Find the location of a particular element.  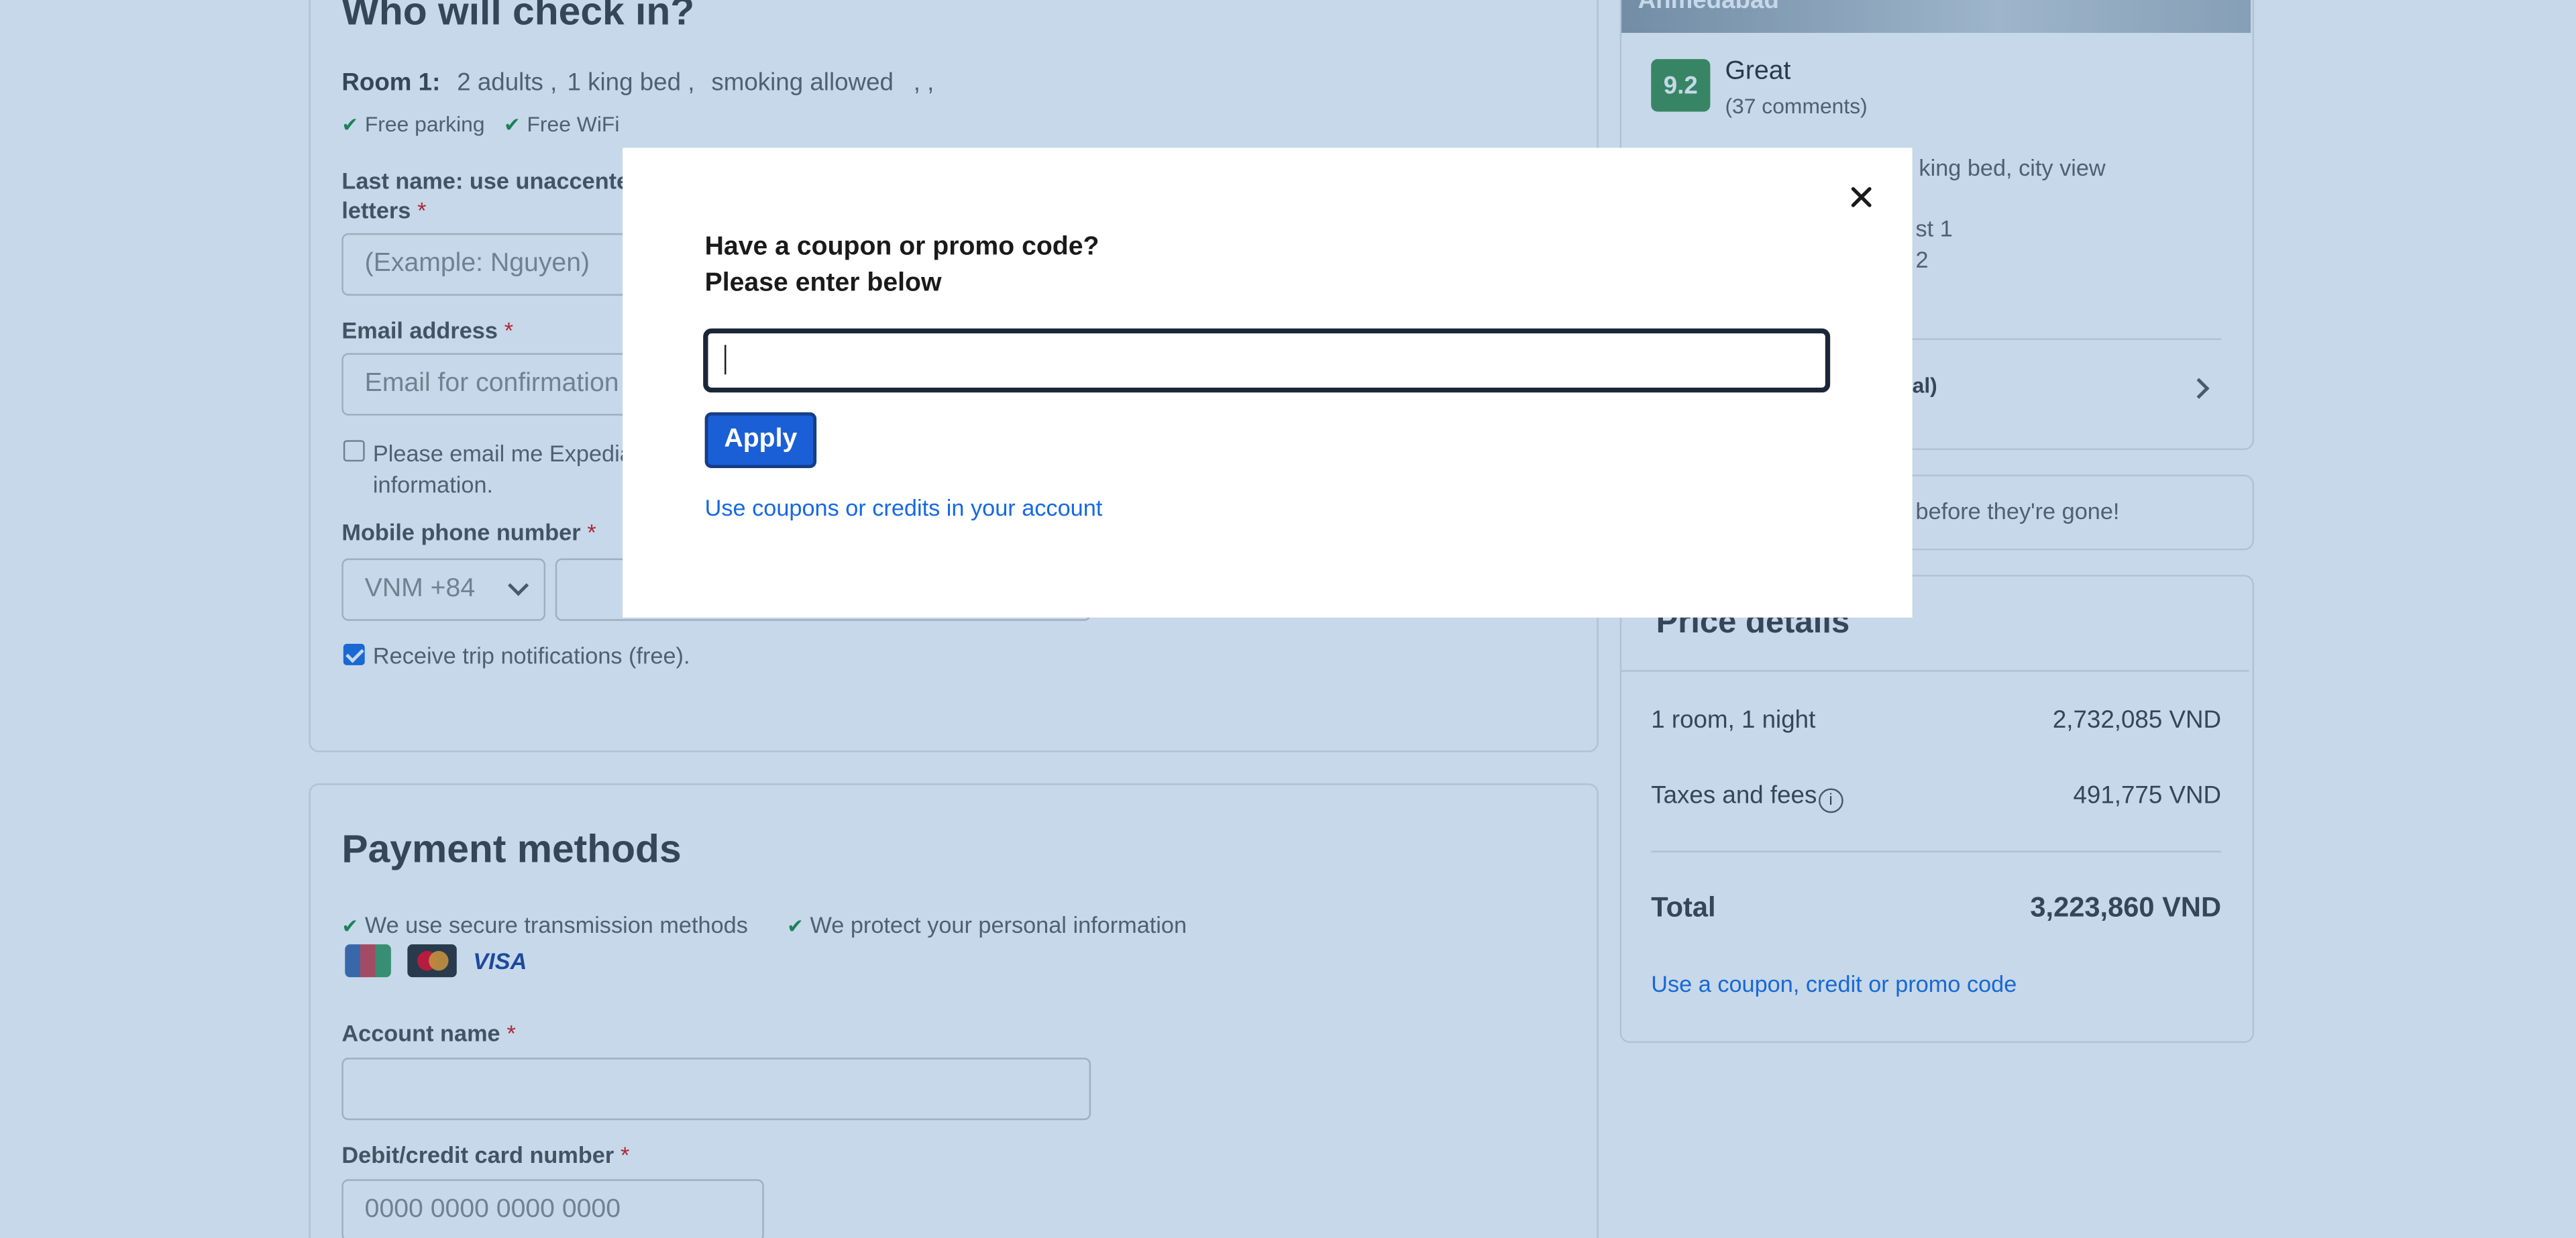

dialog-title-line2: Please enter below is located at coordinates (823, 283).